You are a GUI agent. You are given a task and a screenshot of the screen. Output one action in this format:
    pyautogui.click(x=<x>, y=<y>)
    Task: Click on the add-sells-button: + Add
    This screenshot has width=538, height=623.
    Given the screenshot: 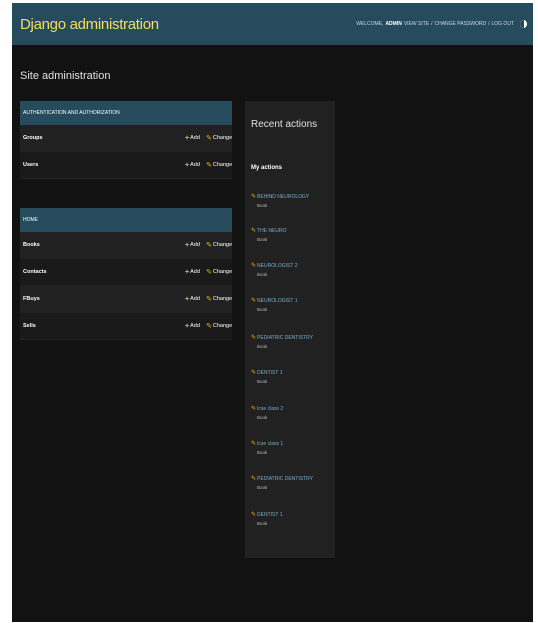 What is the action you would take?
    pyautogui.click(x=192, y=326)
    